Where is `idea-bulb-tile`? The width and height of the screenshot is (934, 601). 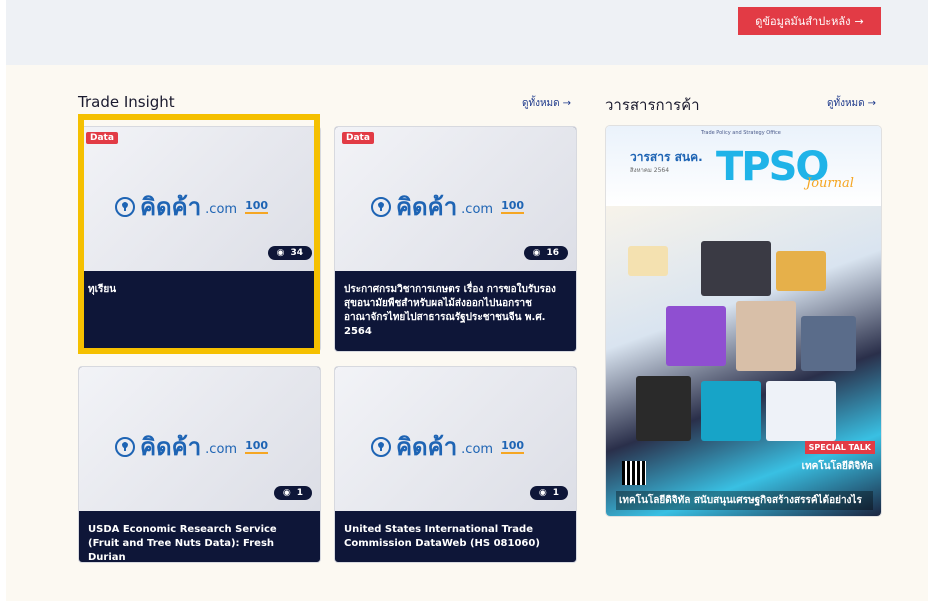 idea-bulb-tile is located at coordinates (648, 261).